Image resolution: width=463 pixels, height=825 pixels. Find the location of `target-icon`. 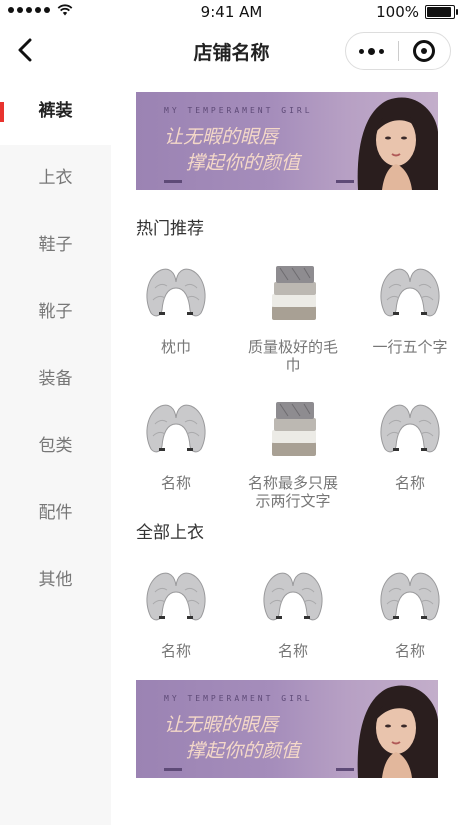

target-icon is located at coordinates (424, 51).